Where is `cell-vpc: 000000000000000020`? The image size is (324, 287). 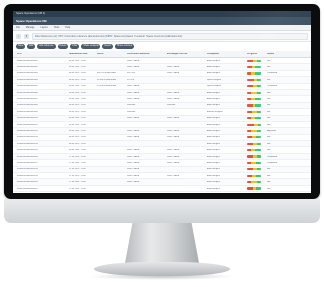 cell-vpc: 000000000000000020 is located at coordinates (27, 182).